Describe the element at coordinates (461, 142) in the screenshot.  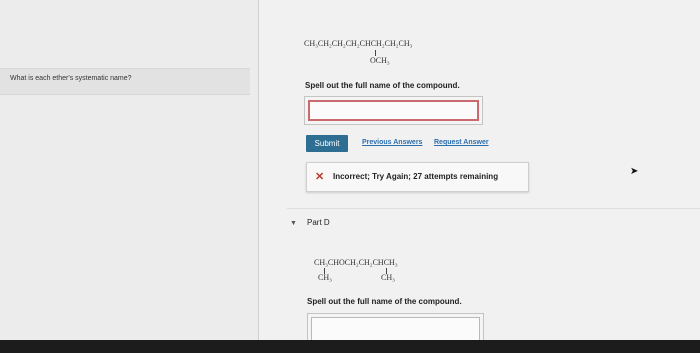
I see `request-answer-link: Request Answer` at that location.